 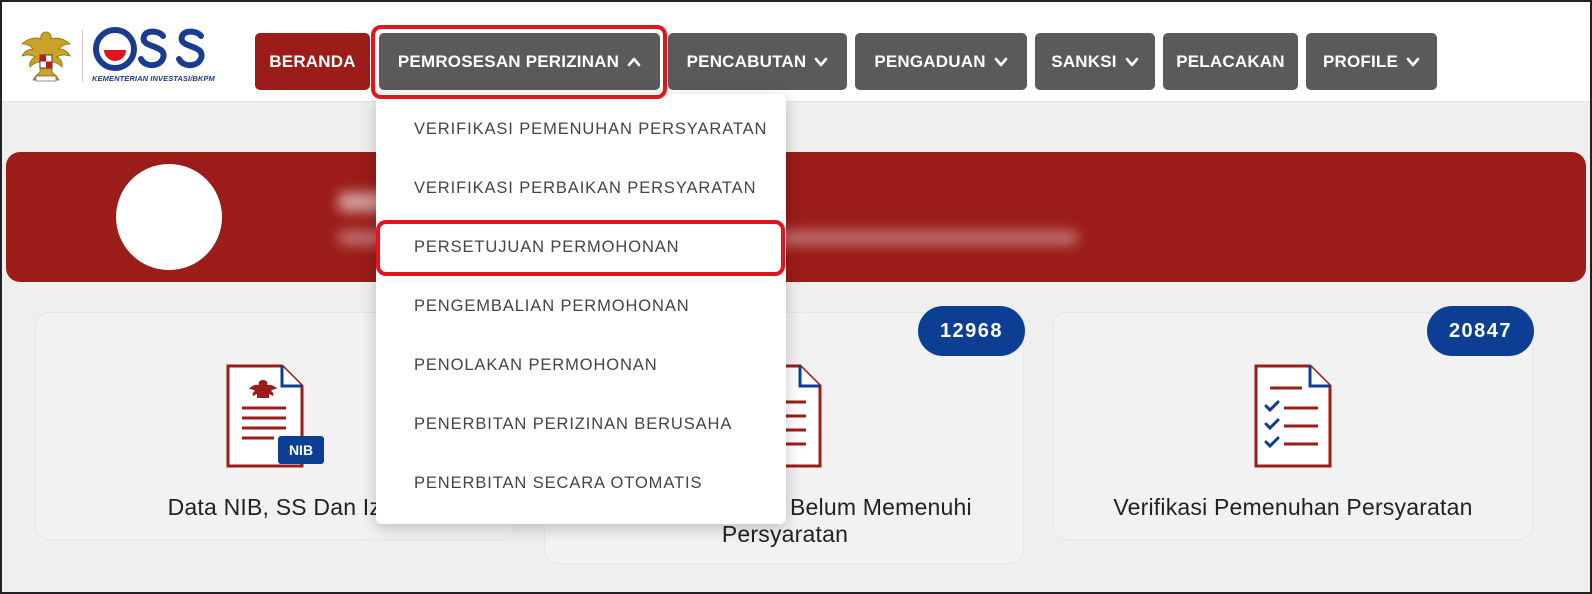 I want to click on nav-pencabutan: PENCABUTAN, so click(x=757, y=61).